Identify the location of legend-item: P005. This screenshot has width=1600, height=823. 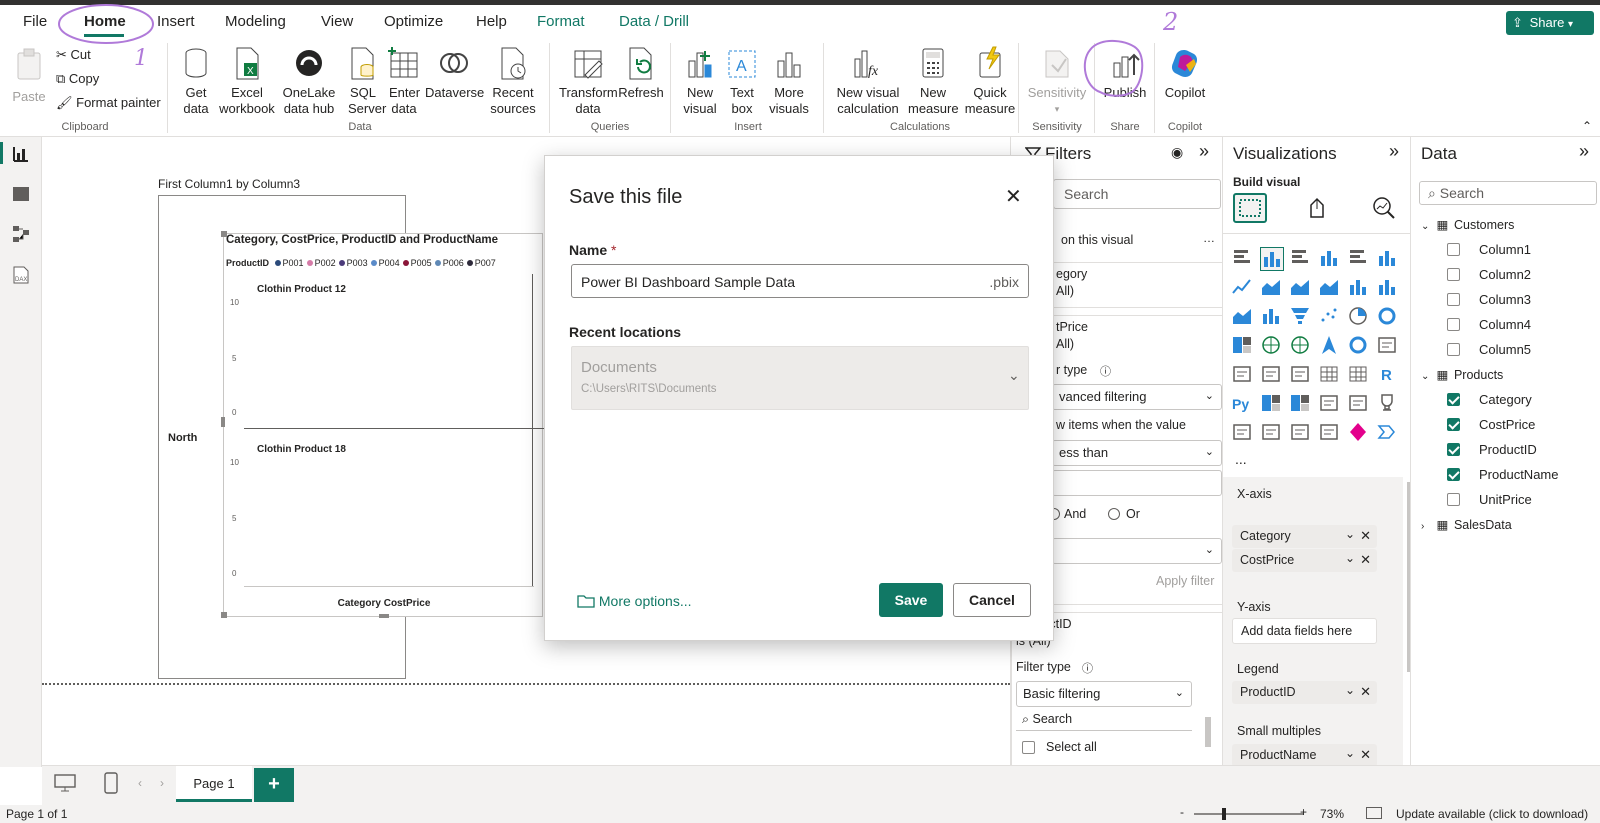
(417, 263).